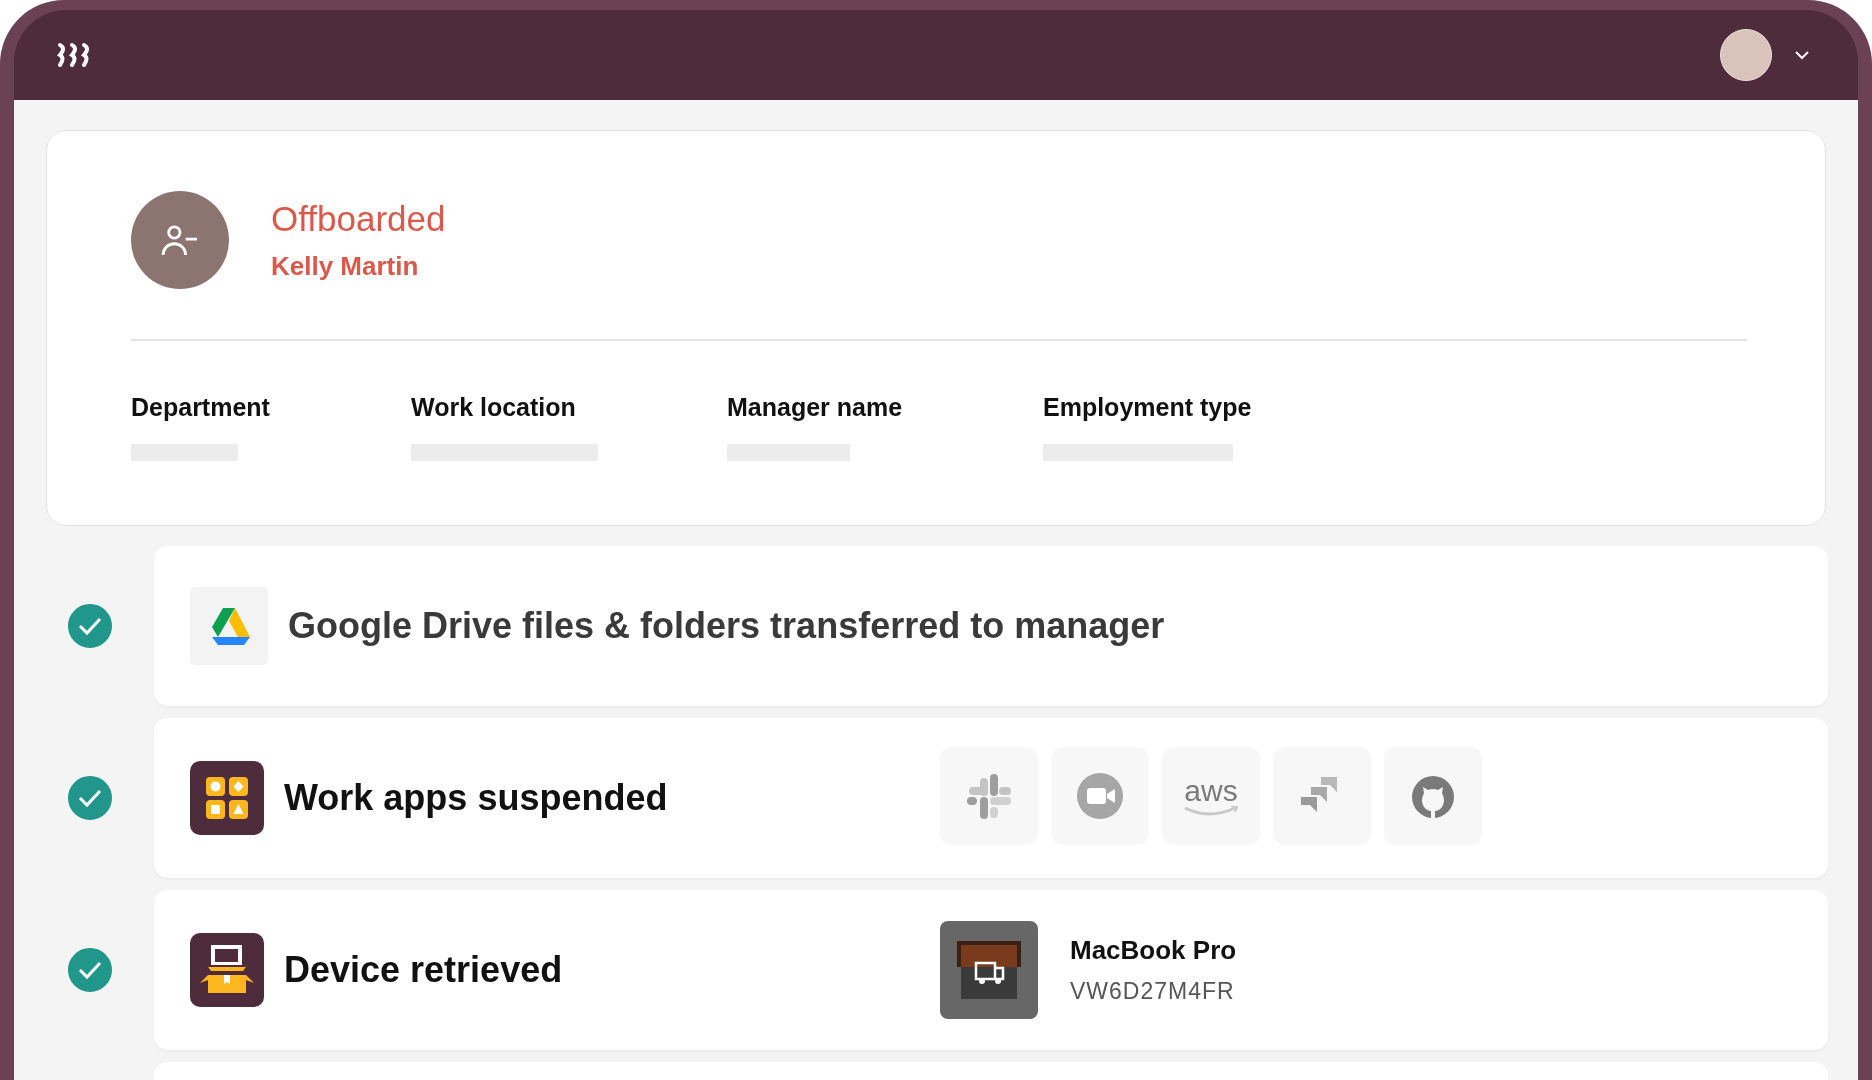 The image size is (1872, 1080). Describe the element at coordinates (726, 626) in the screenshot. I see `task-title: Google Drive files & folders transferred to manager` at that location.